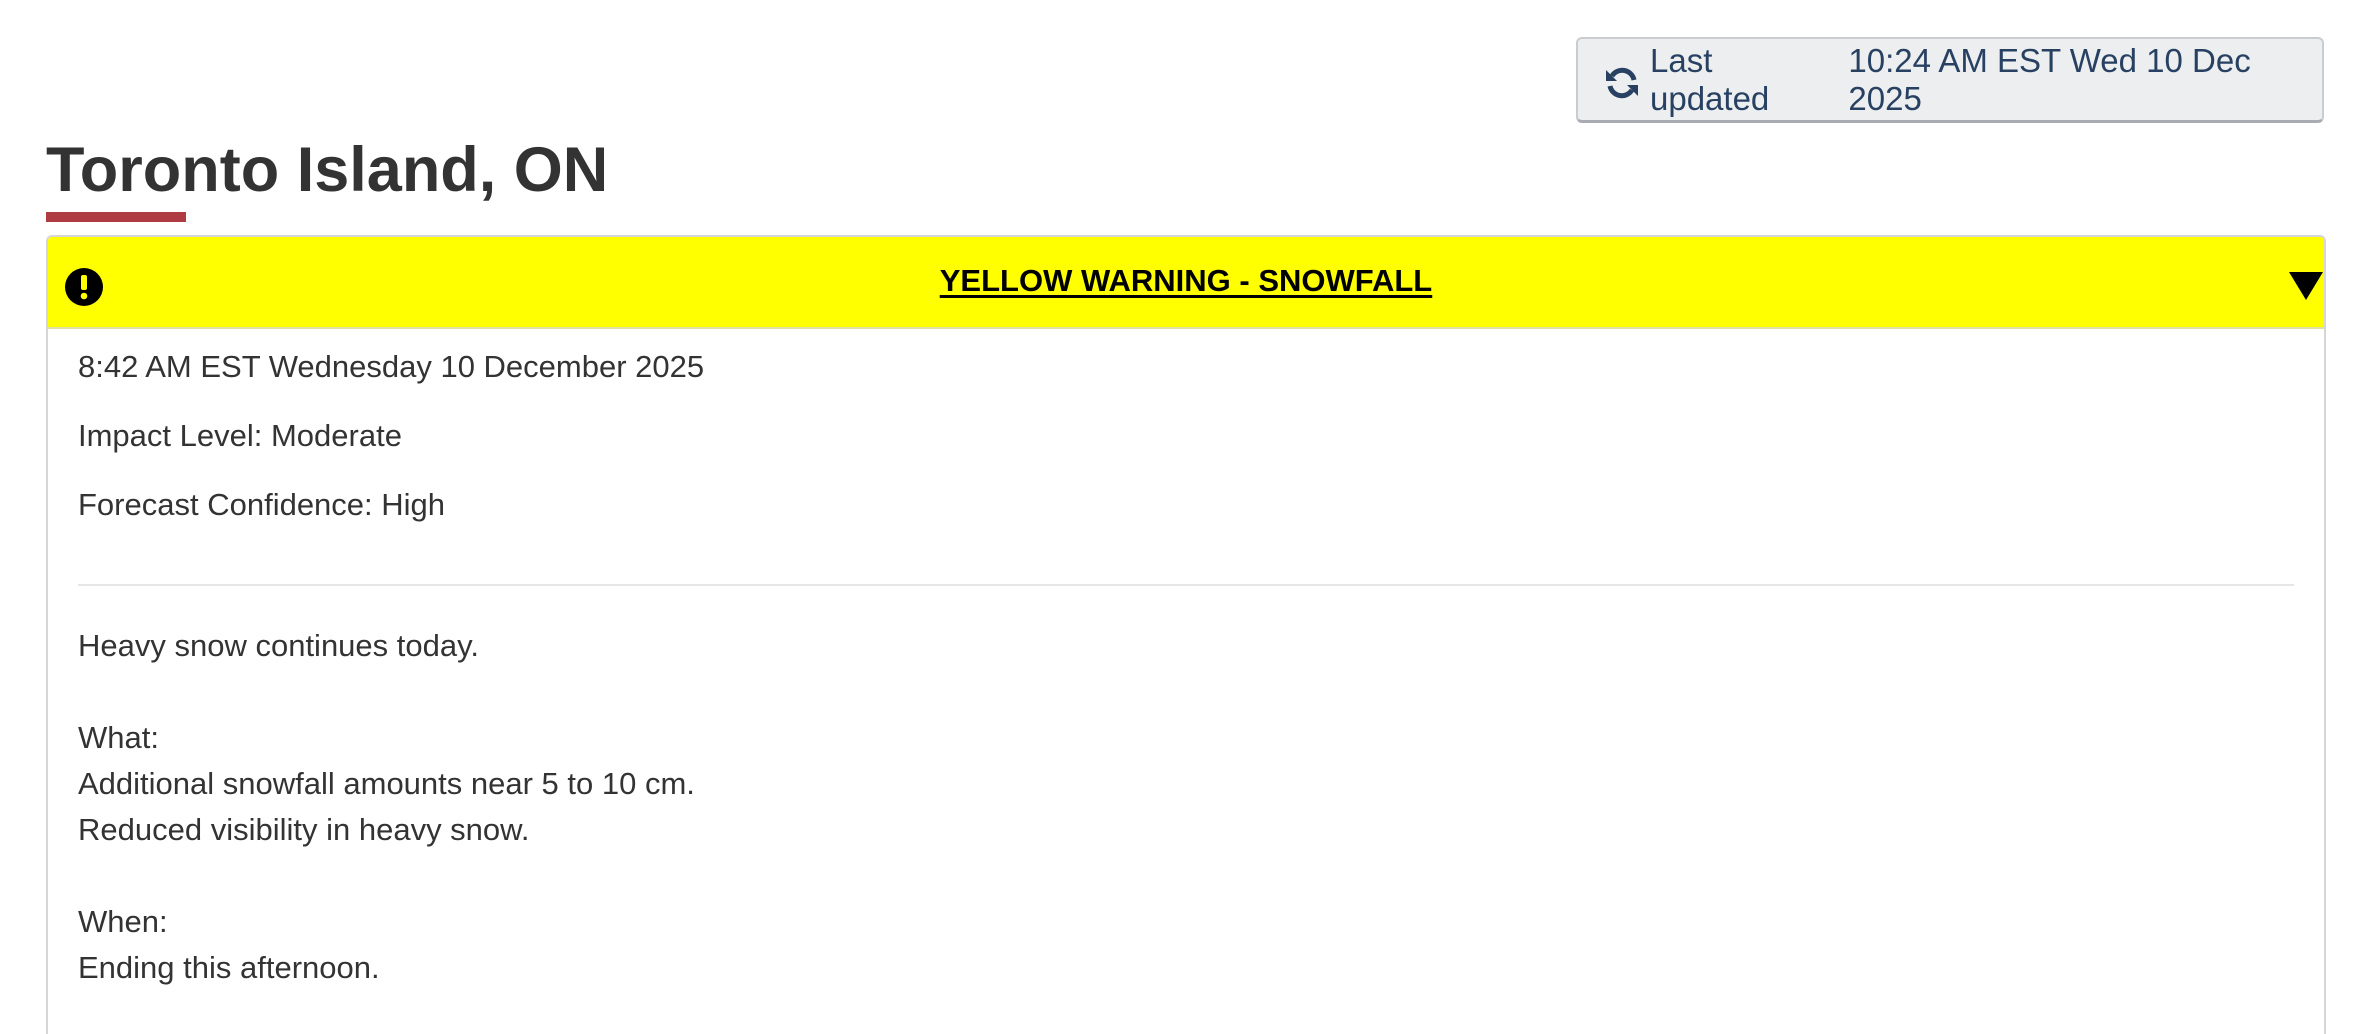 The width and height of the screenshot is (2368, 1034). What do you see at coordinates (1186, 585) in the screenshot?
I see `divider` at bounding box center [1186, 585].